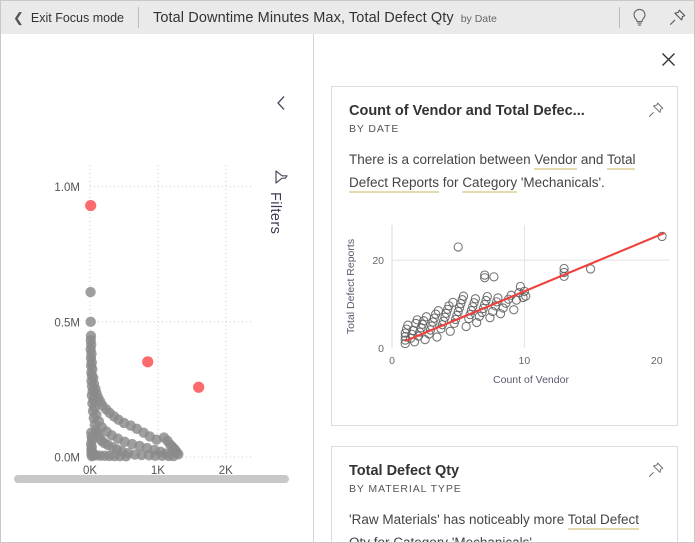 The width and height of the screenshot is (695, 543). Describe the element at coordinates (458, 519) in the screenshot. I see `body-text: 'Raw Materials' has noticeably more` at that location.